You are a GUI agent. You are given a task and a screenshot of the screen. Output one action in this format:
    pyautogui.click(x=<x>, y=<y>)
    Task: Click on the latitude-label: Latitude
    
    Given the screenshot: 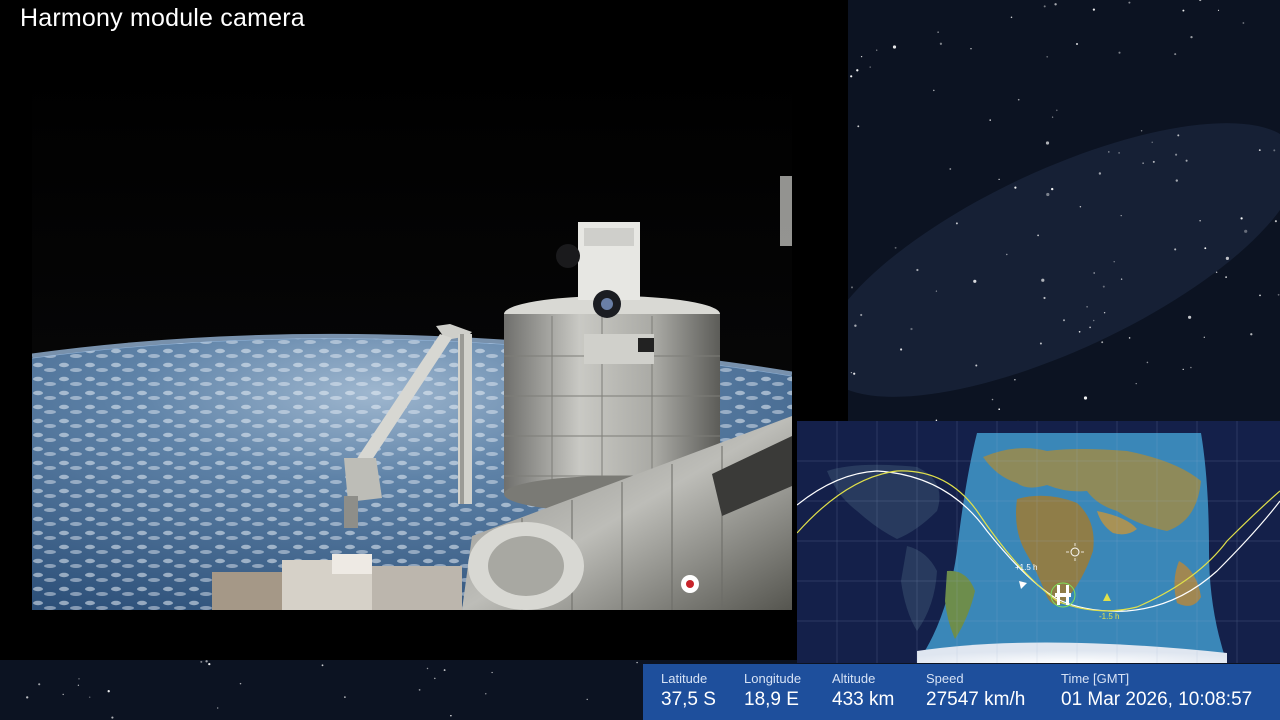 What is the action you would take?
    pyautogui.click(x=684, y=678)
    